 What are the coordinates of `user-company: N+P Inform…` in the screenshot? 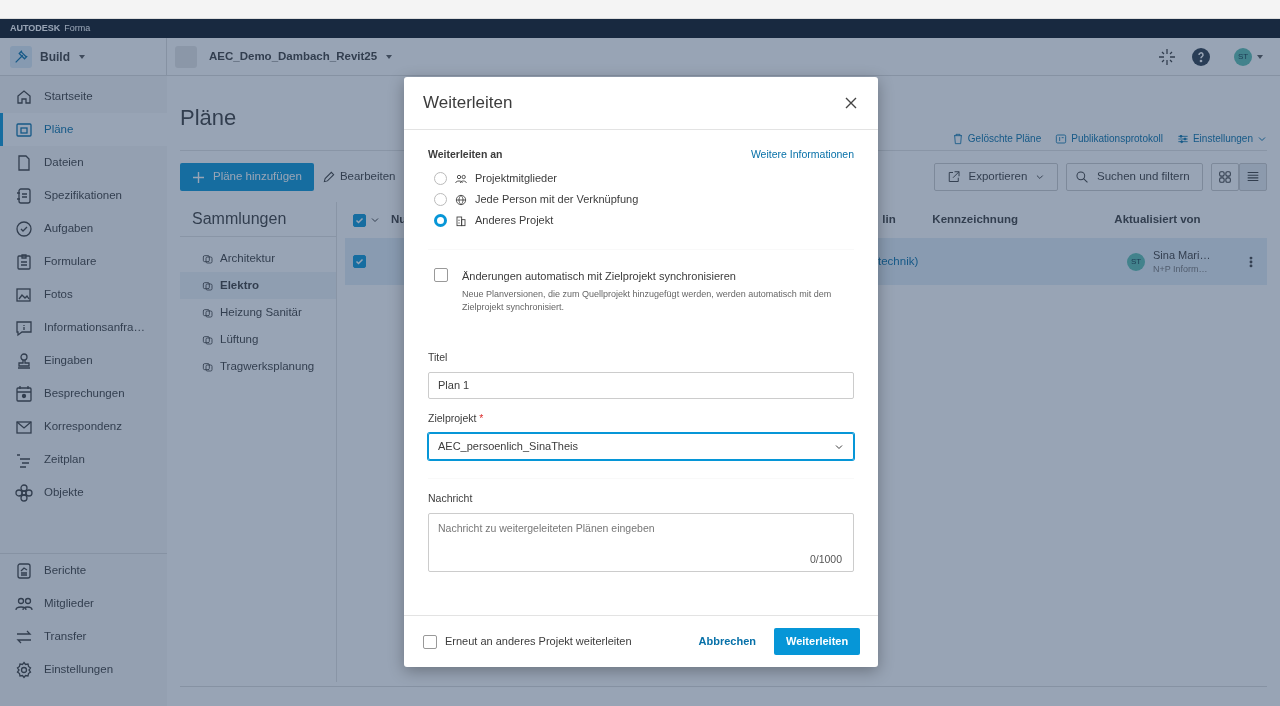 It's located at (1181, 269).